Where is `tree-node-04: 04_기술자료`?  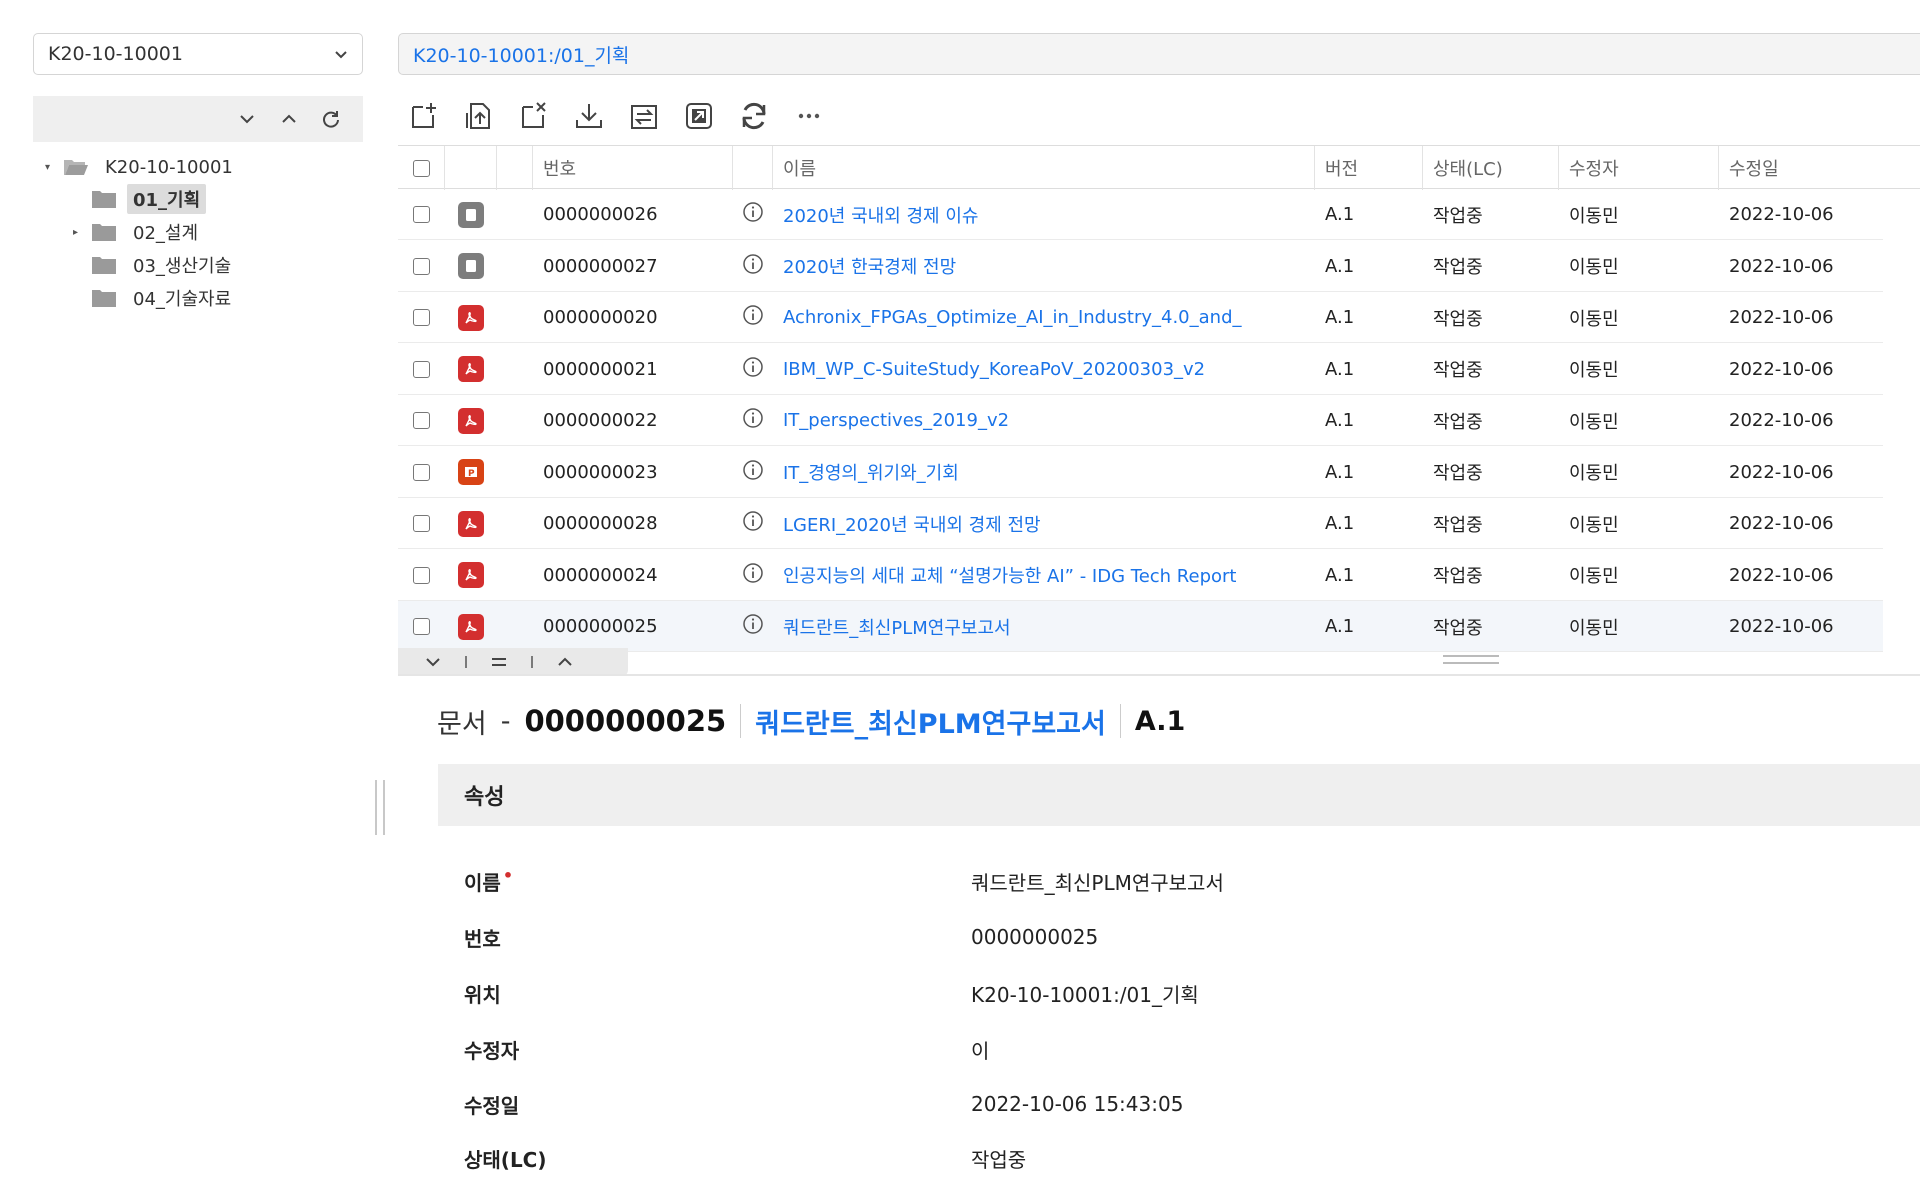 tree-node-04: 04_기술자료 is located at coordinates (155, 298).